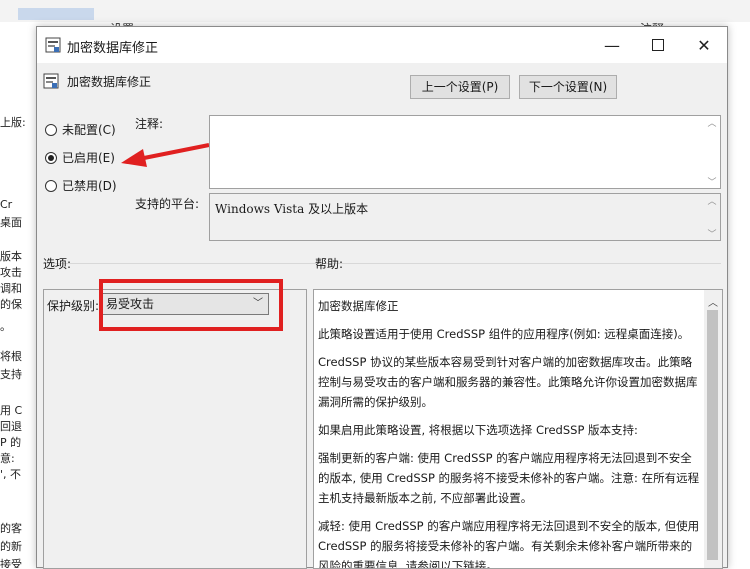 This screenshot has height=569, width=750. I want to click on help-scrollbar: ︿, so click(713, 429).